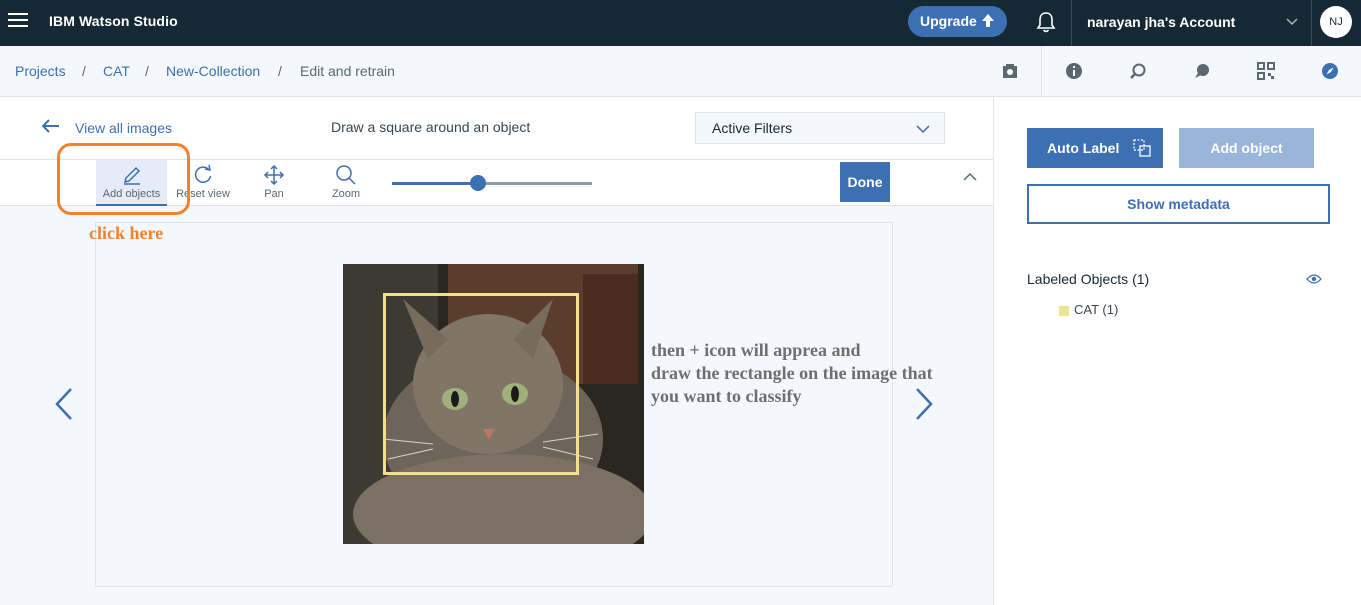 This screenshot has height=605, width=1361. Describe the element at coordinates (1336, 22) in the screenshot. I see `avatar: NJ` at that location.